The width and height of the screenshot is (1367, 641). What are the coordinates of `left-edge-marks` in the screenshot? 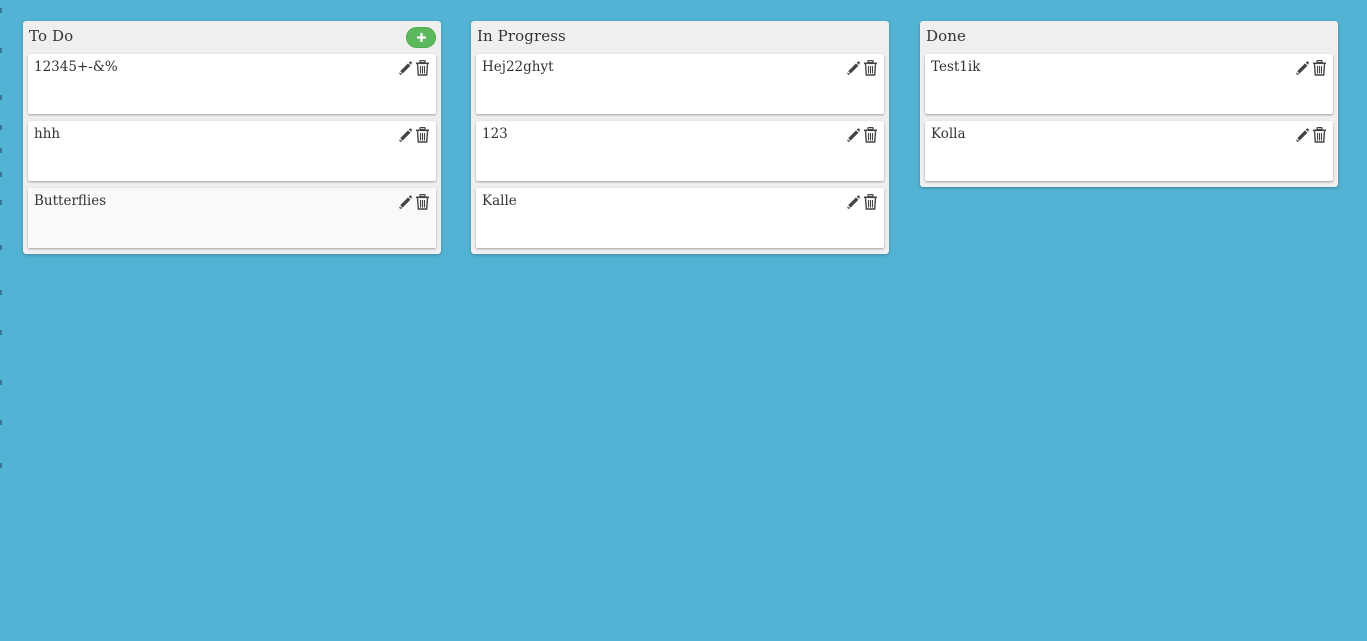 It's located at (1, 240).